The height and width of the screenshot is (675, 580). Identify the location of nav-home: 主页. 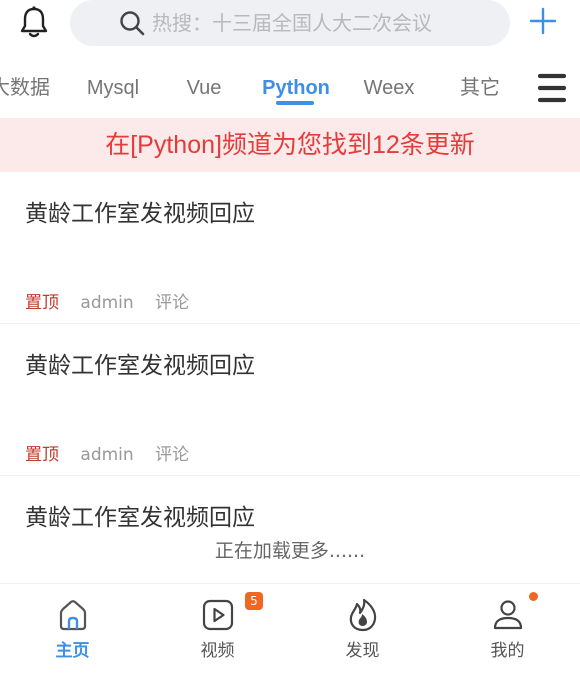
(72, 629).